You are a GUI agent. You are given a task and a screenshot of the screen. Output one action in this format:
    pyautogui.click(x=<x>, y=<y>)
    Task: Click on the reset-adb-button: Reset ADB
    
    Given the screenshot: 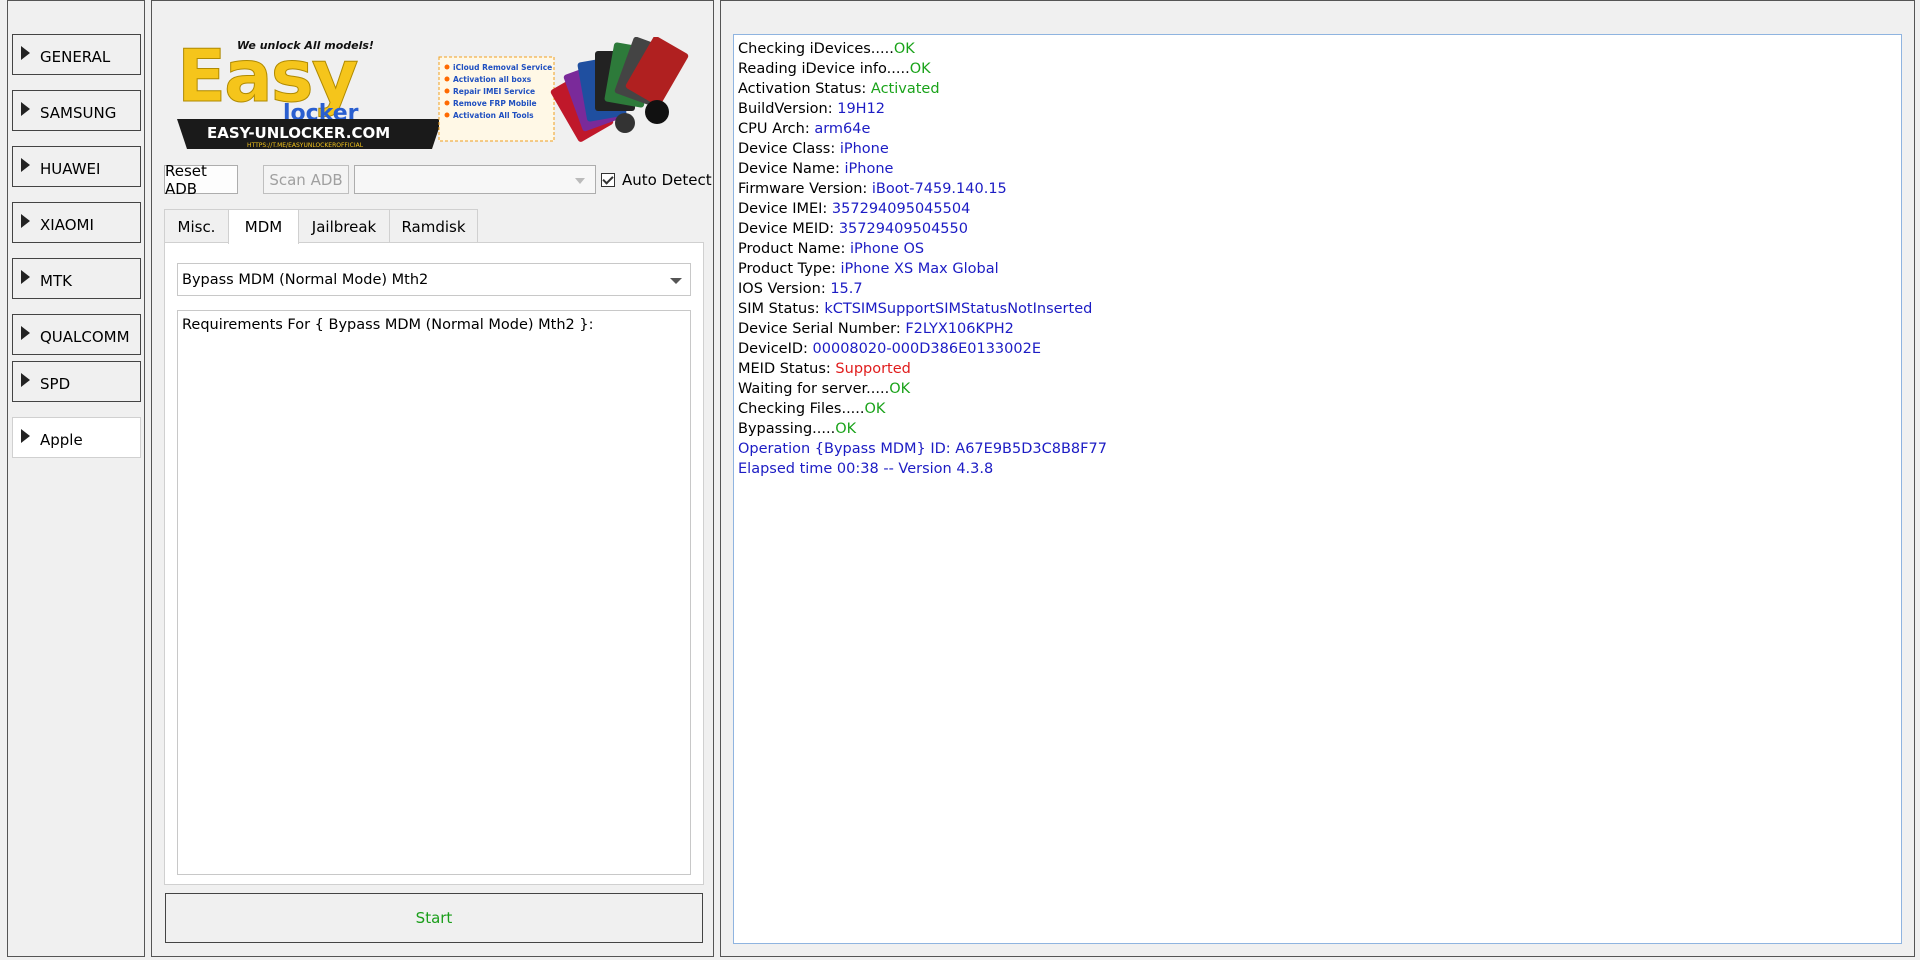 What is the action you would take?
    pyautogui.click(x=201, y=180)
    